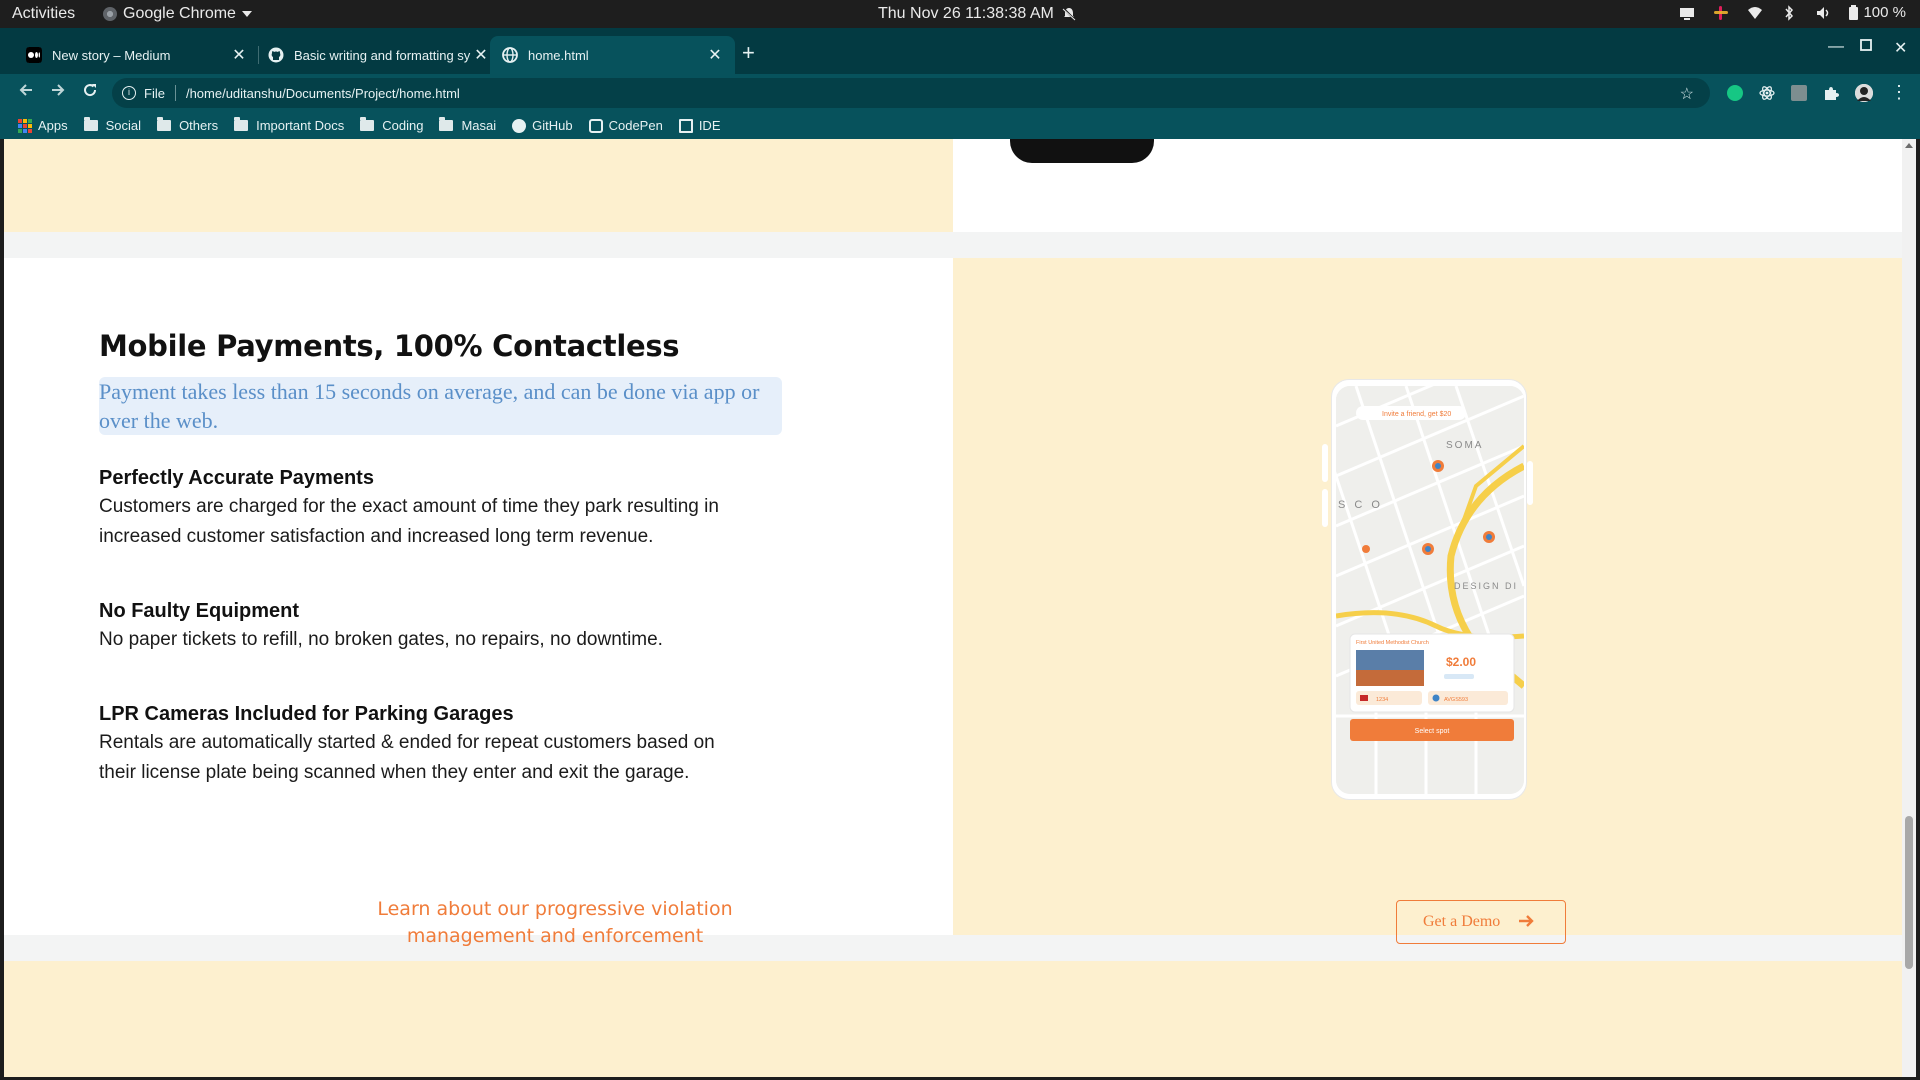 Image resolution: width=1920 pixels, height=1080 pixels. I want to click on bookmark-label: Masai, so click(479, 125).